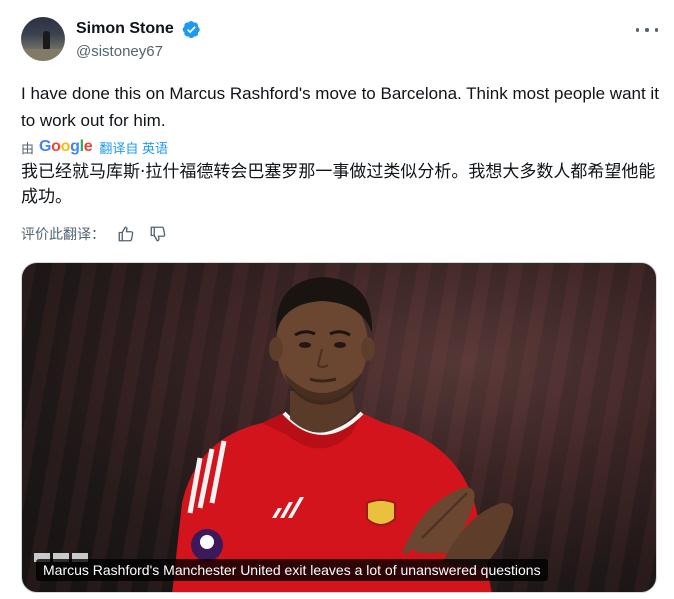  I want to click on rate-translation-label: 评价此翻译：, so click(63, 235).